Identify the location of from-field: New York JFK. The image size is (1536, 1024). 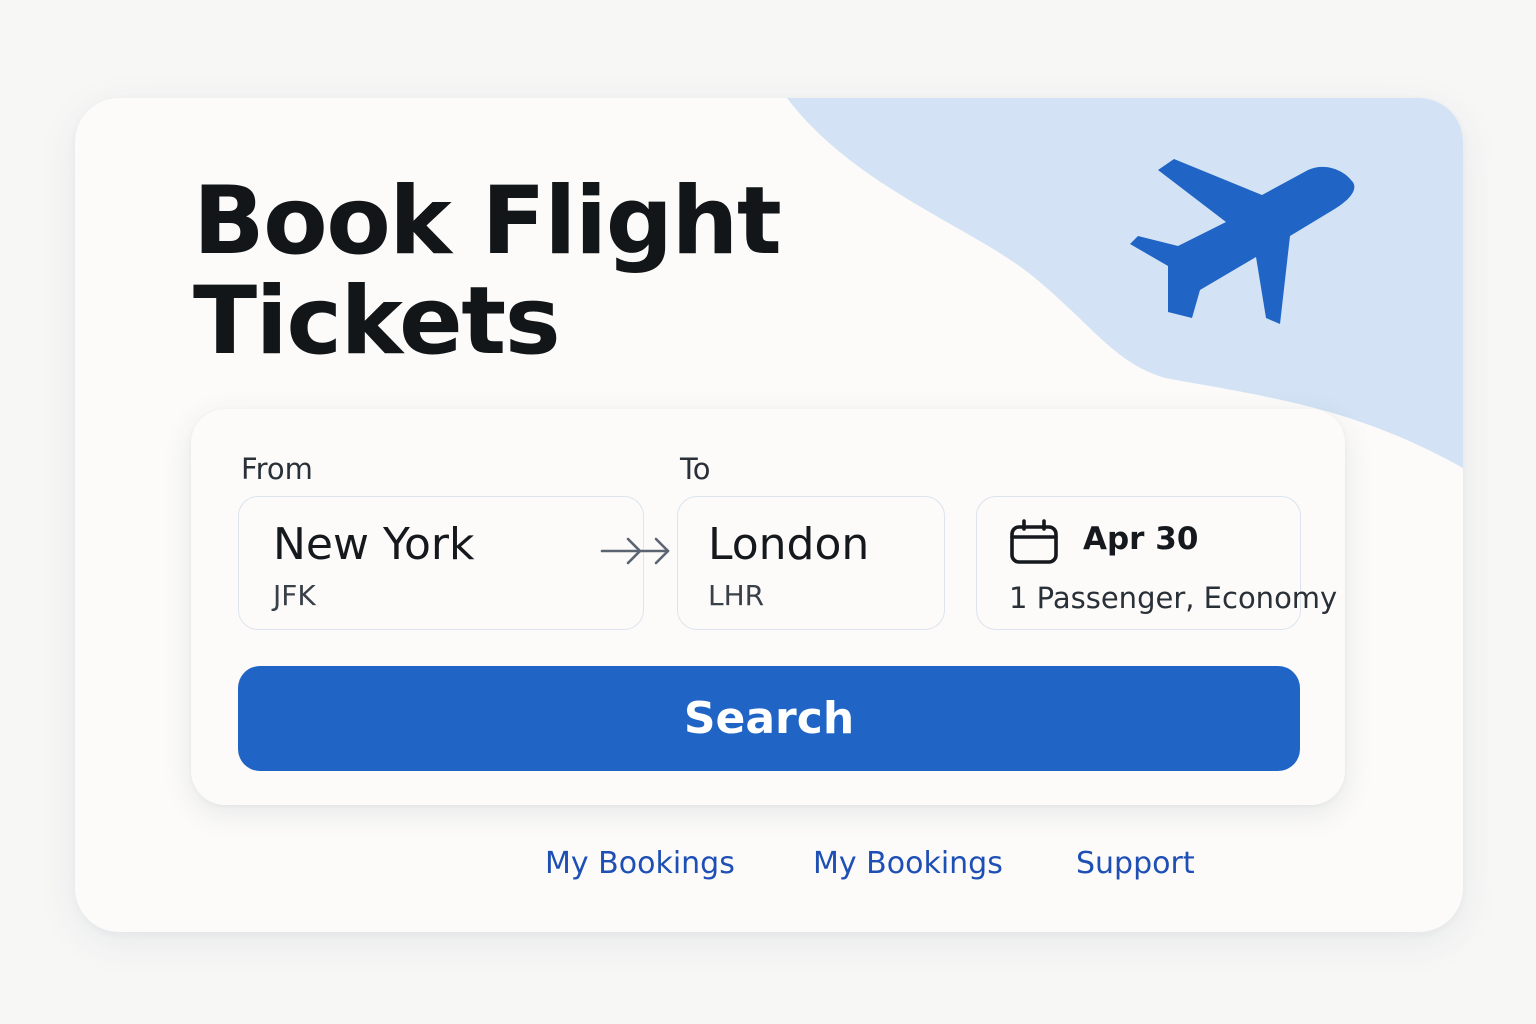
(441, 563).